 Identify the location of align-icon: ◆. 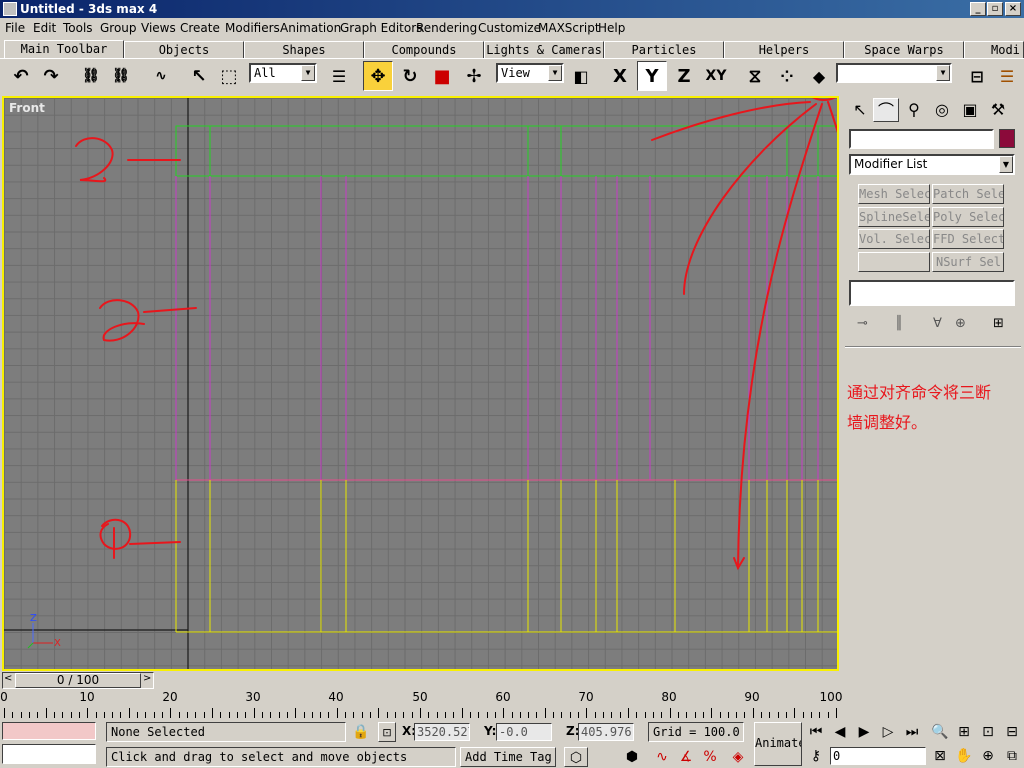
(819, 76).